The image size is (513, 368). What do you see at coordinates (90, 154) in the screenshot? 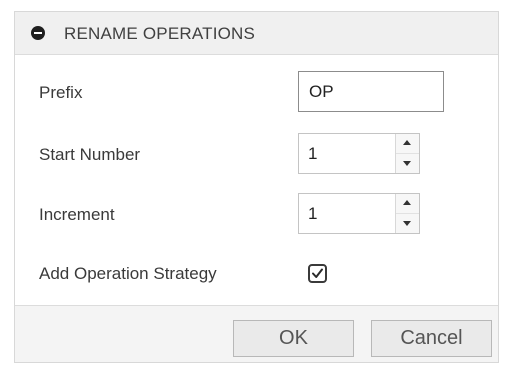
I see `start-number-label: Start Number` at bounding box center [90, 154].